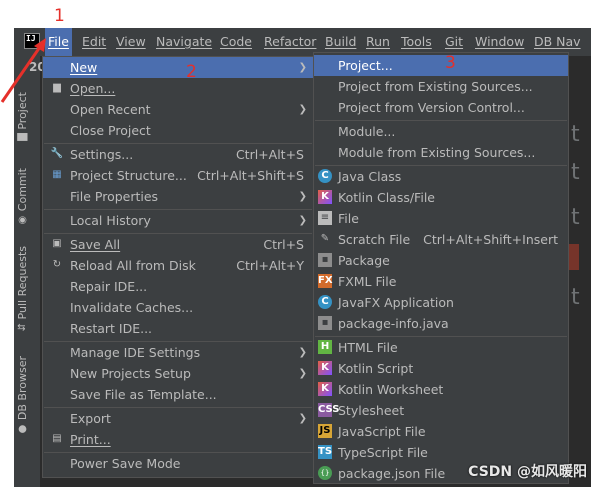 This screenshot has width=591, height=487. I want to click on scratch-file-icon: ✎, so click(325, 238).